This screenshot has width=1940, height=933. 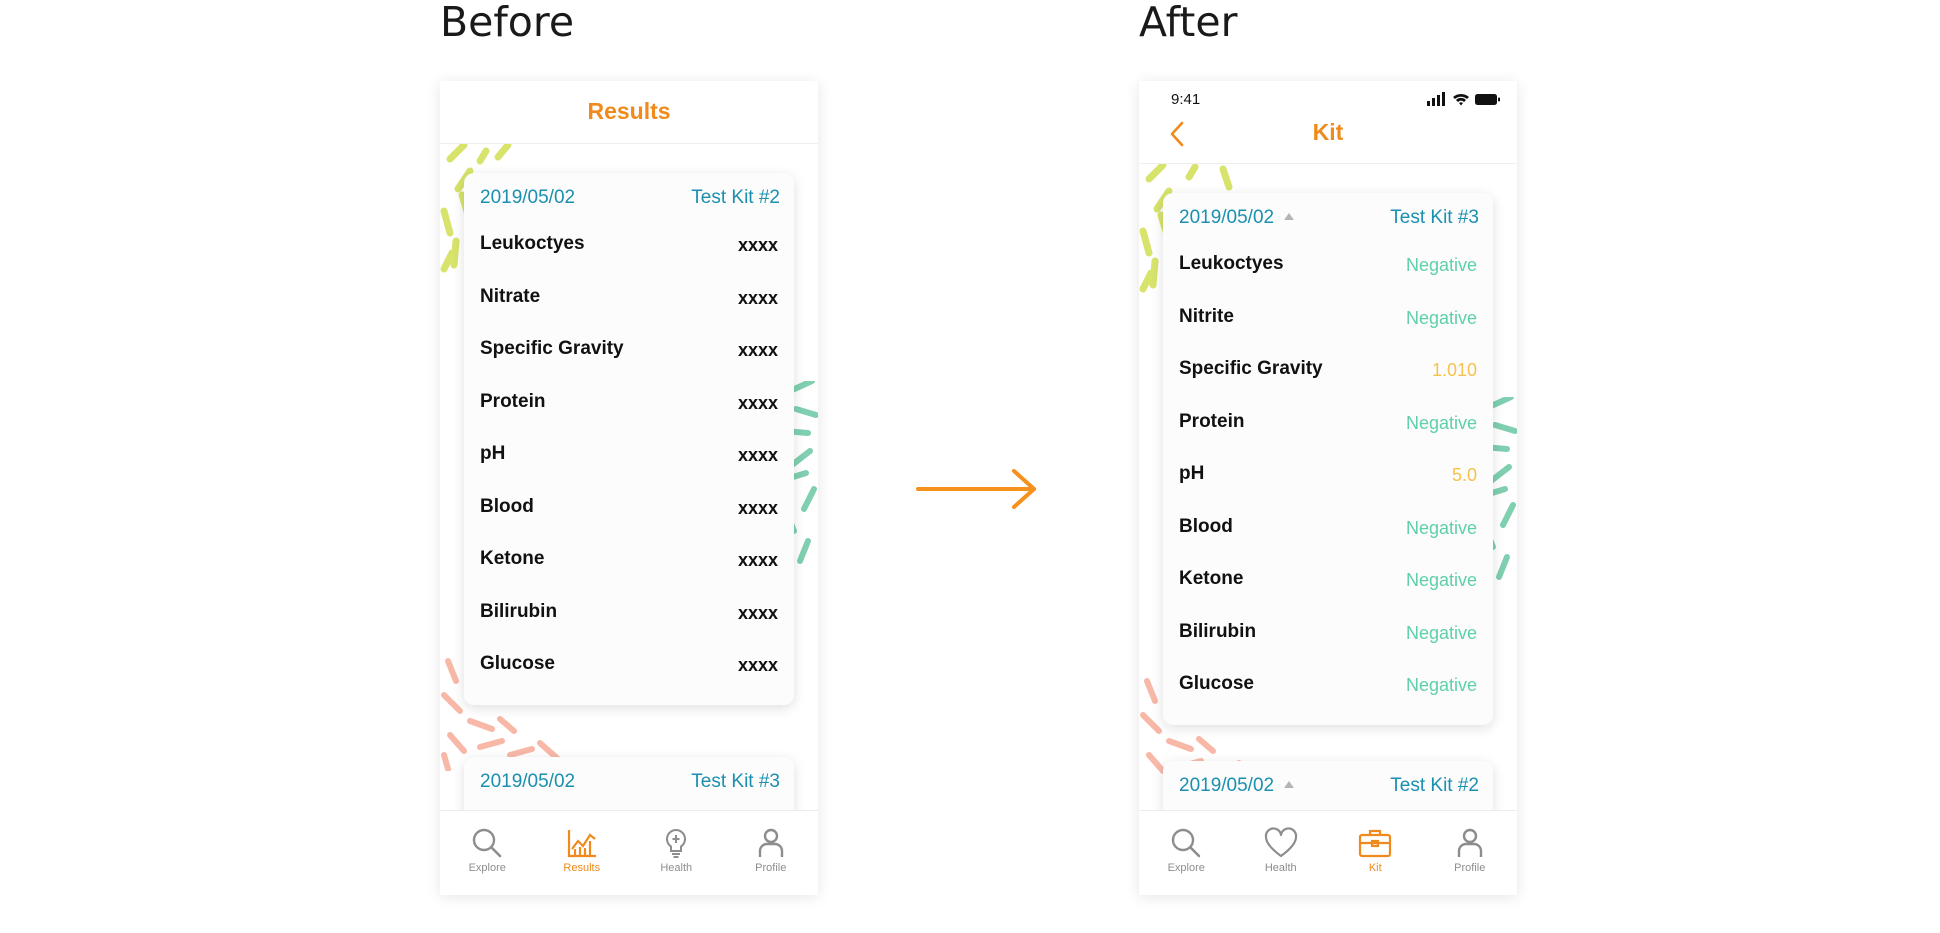 What do you see at coordinates (629, 302) in the screenshot?
I see `result-row: Nitrate xxxx` at bounding box center [629, 302].